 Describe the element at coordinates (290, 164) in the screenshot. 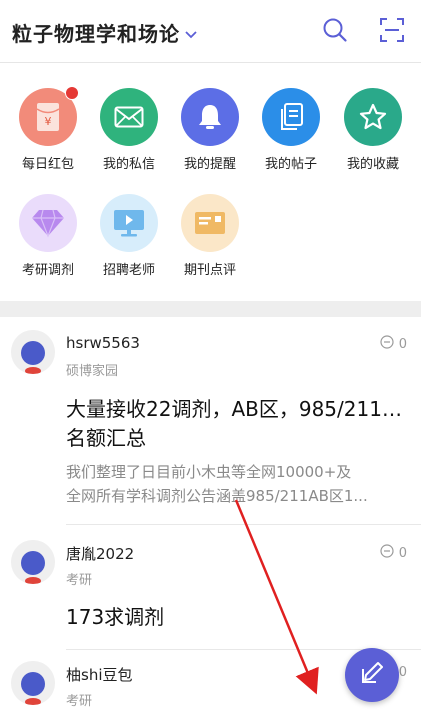

I see `shortcut-label: 我的帖子` at that location.